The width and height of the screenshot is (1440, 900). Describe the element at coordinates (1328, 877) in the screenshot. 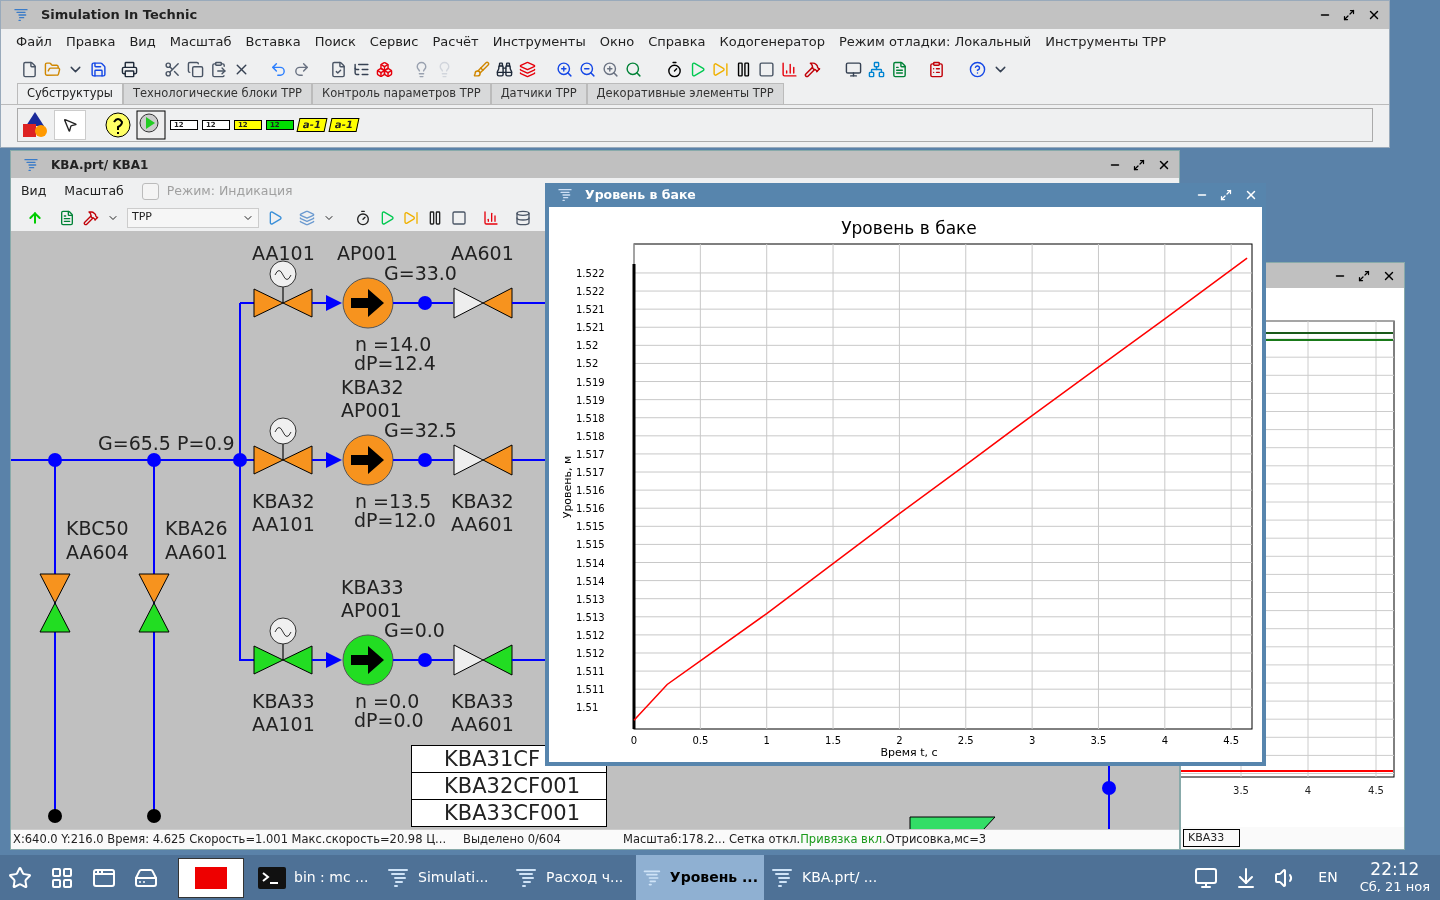

I see `language-indicator: EN` at that location.